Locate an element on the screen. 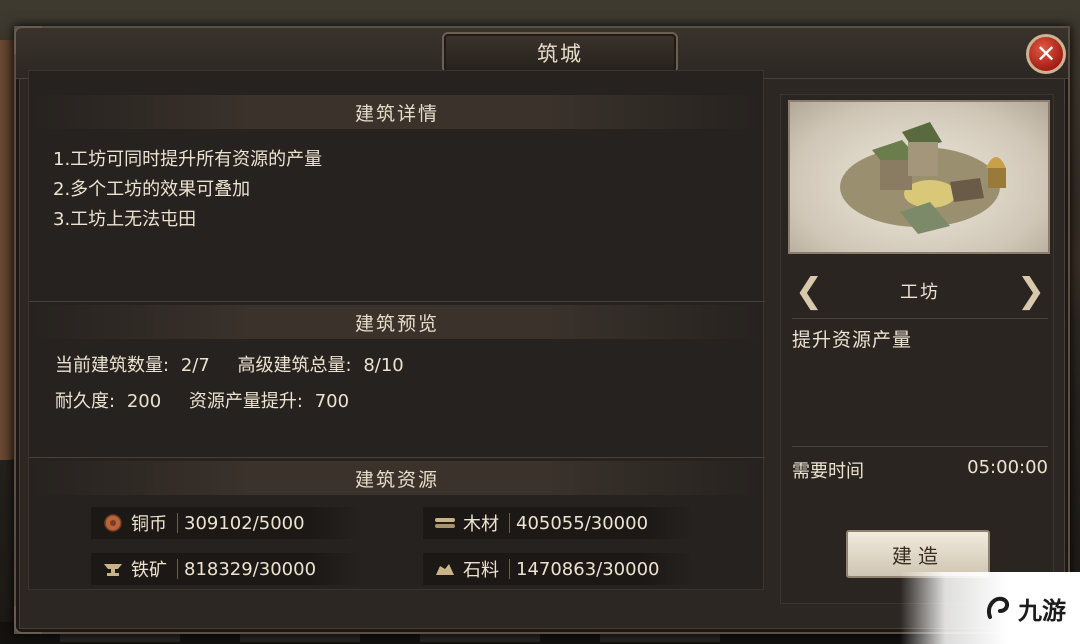 This screenshot has height=644, width=1080. dialog-title: 筑城 is located at coordinates (560, 53).